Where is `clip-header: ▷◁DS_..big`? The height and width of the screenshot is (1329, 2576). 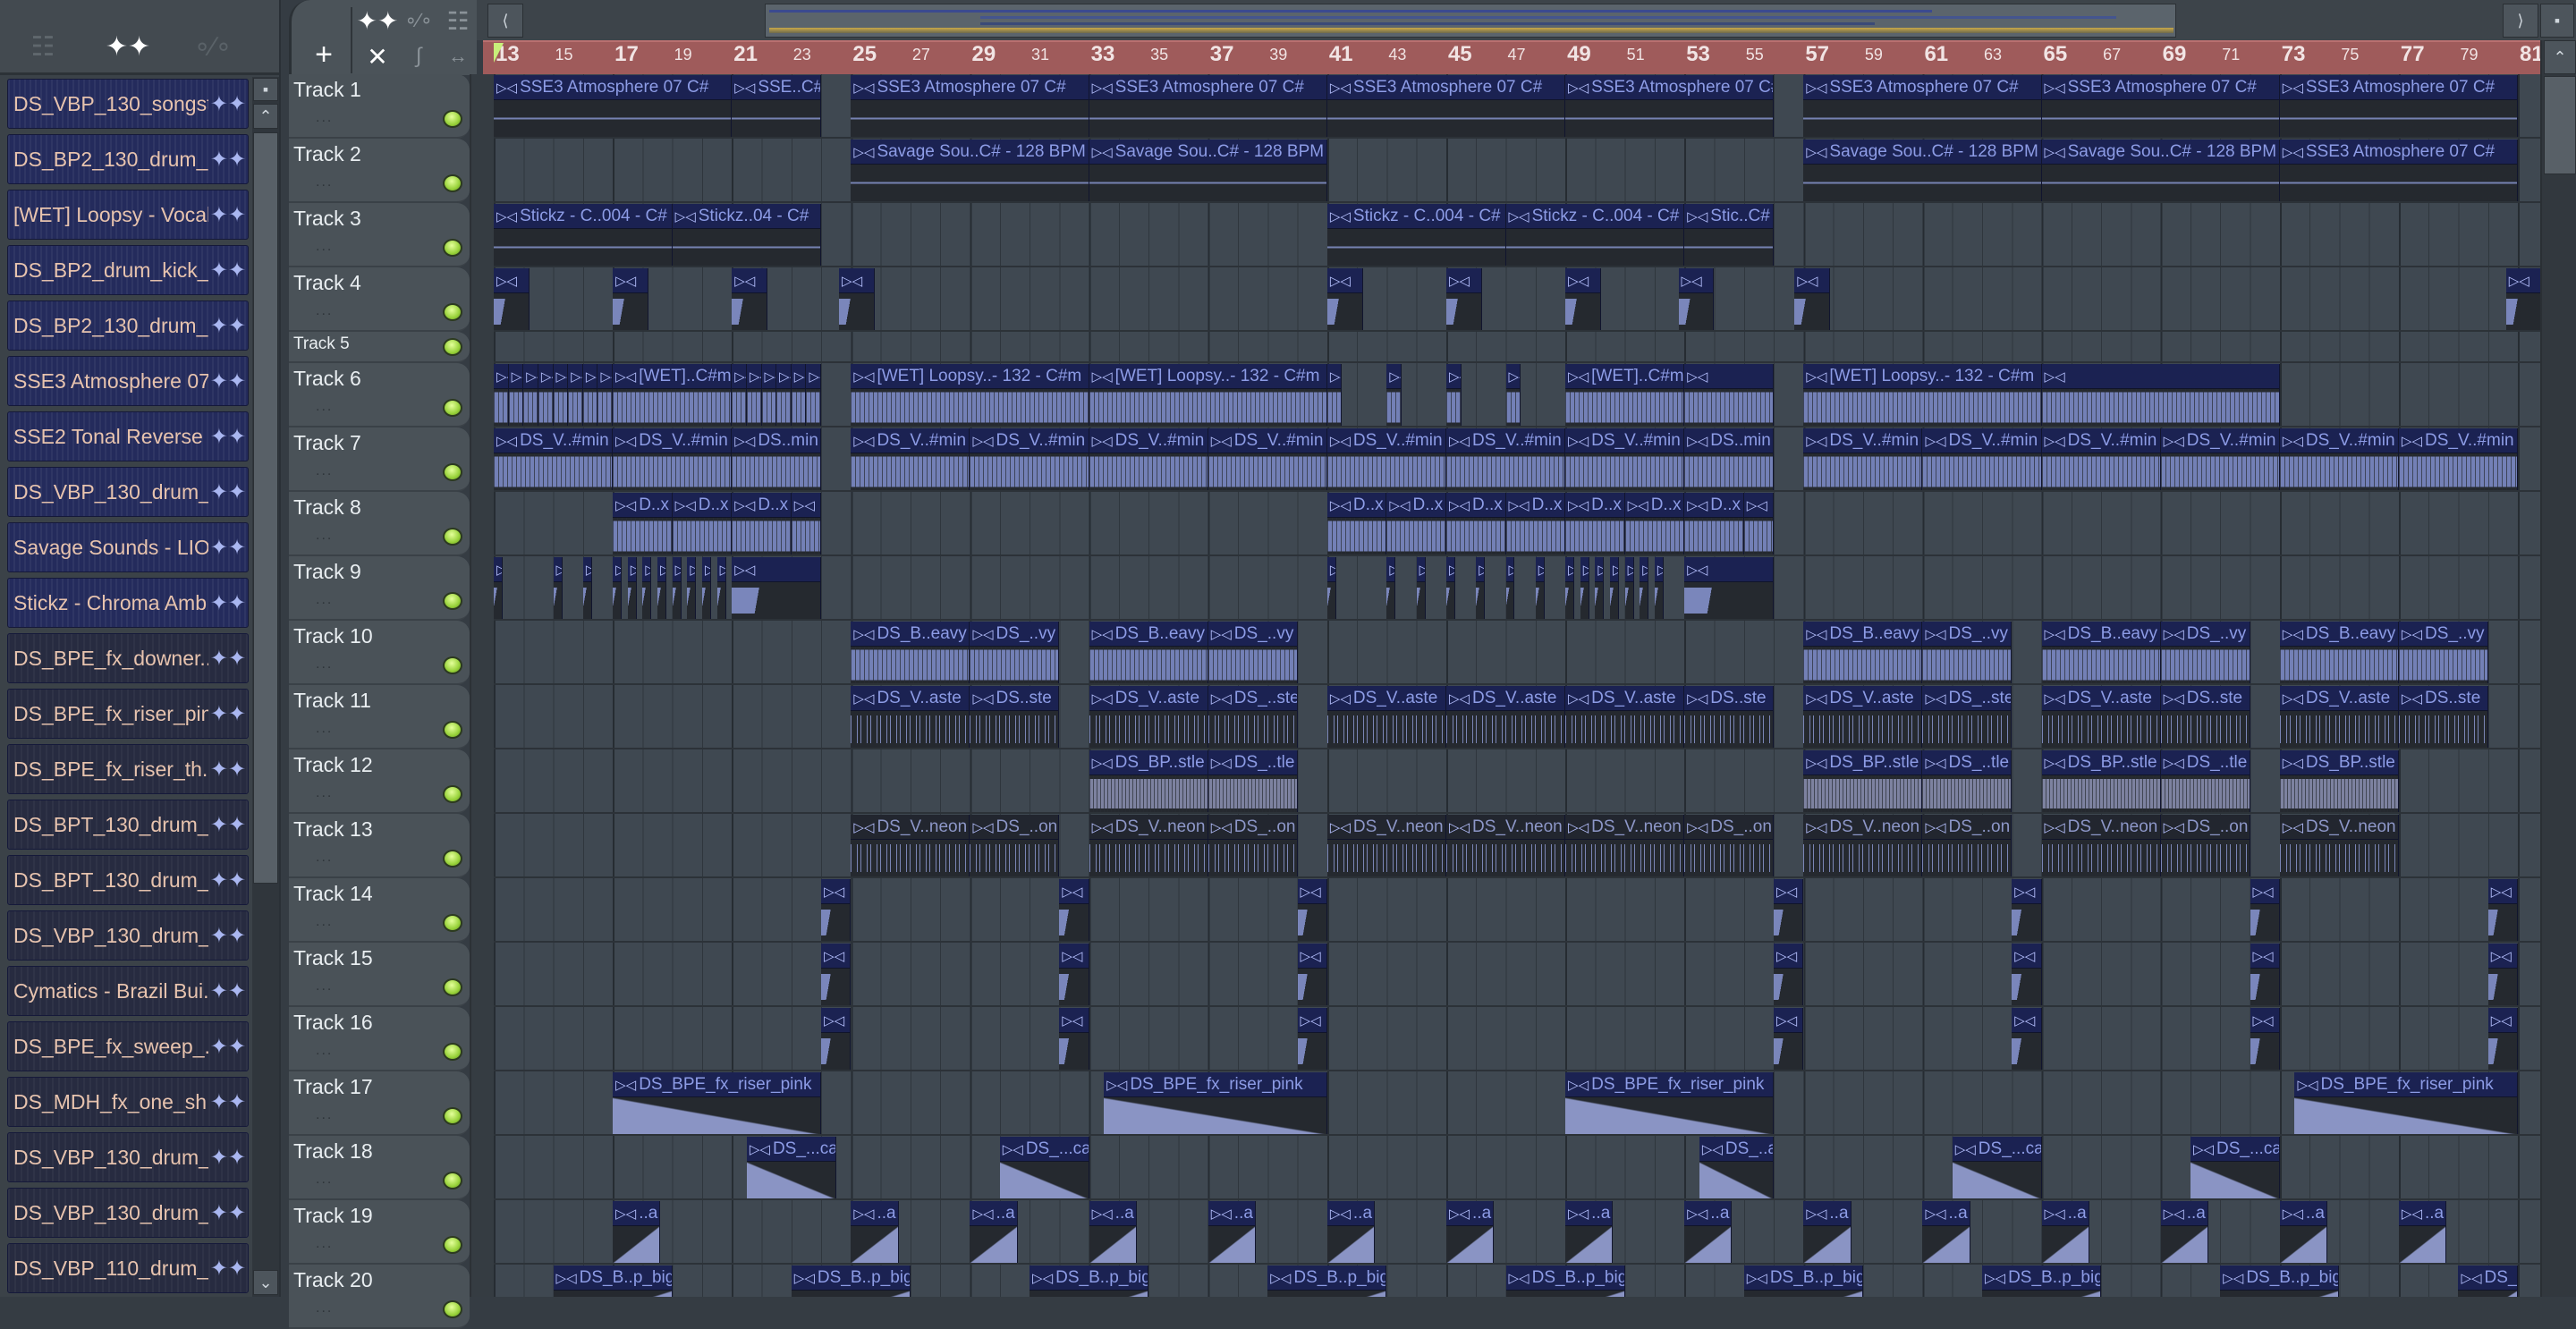
clip-header: ▷◁DS_..big is located at coordinates (2488, 1278).